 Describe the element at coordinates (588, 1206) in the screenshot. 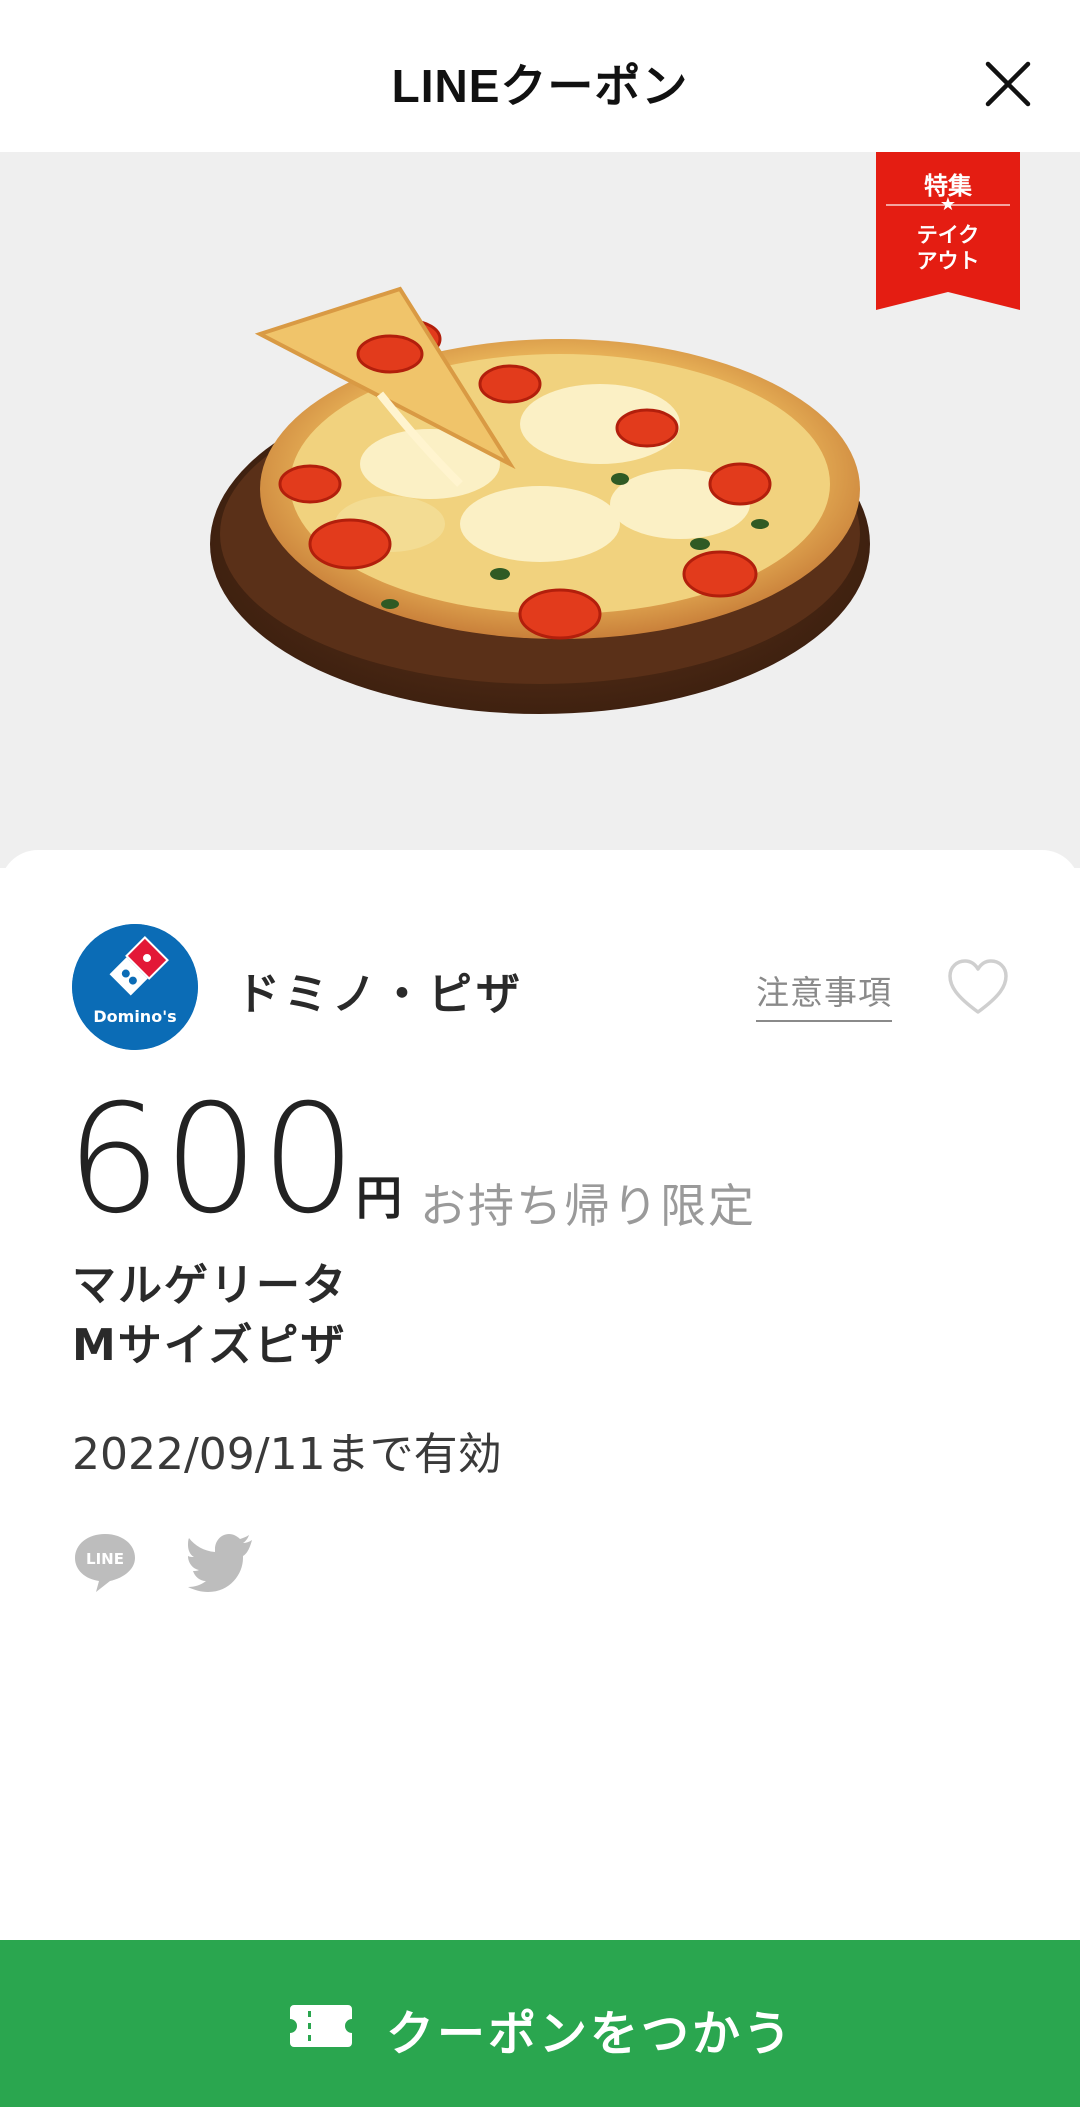

I see `price-condition: お持ち帰り限定` at that location.